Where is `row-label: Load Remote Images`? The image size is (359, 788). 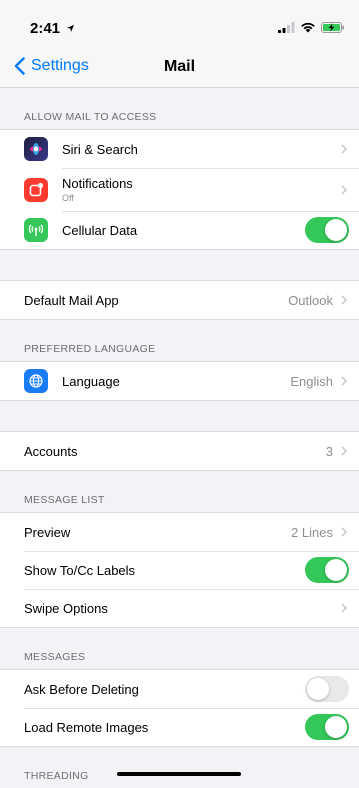
row-label: Load Remote Images is located at coordinates (86, 727).